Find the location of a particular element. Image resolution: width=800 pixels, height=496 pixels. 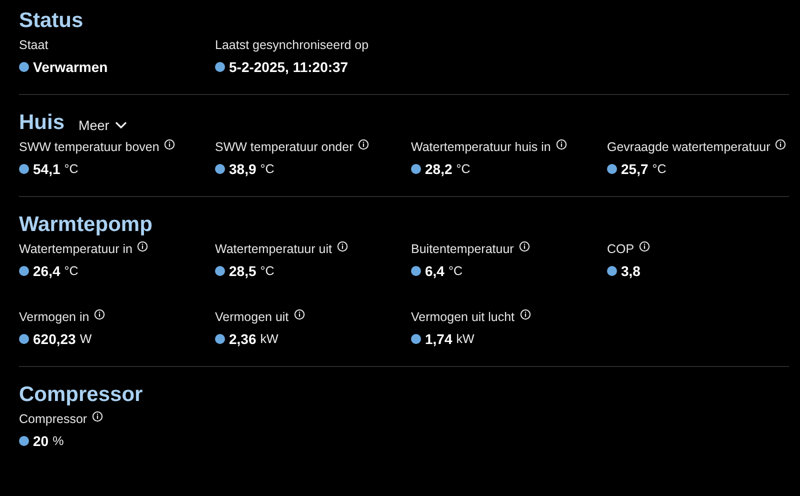

sensor-value: 28,2 is located at coordinates (438, 169).